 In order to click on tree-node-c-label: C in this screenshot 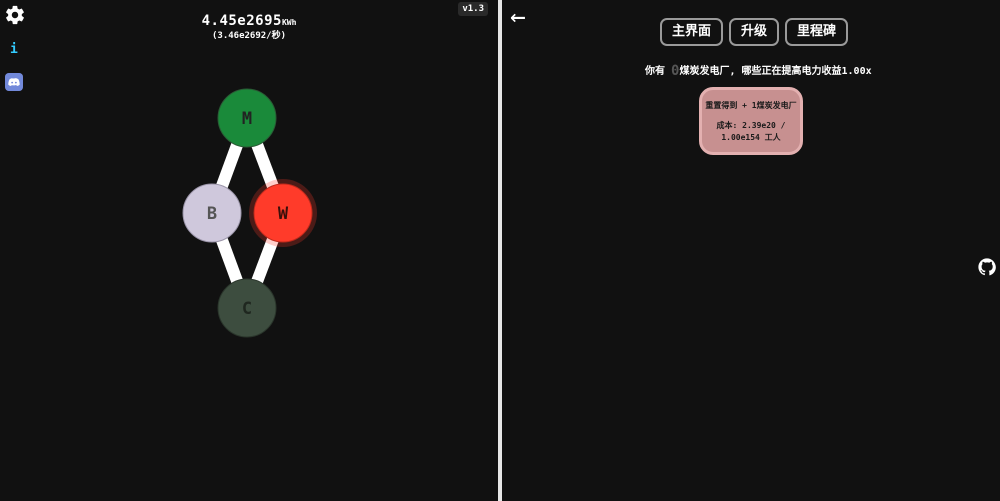, I will do `click(247, 309)`.